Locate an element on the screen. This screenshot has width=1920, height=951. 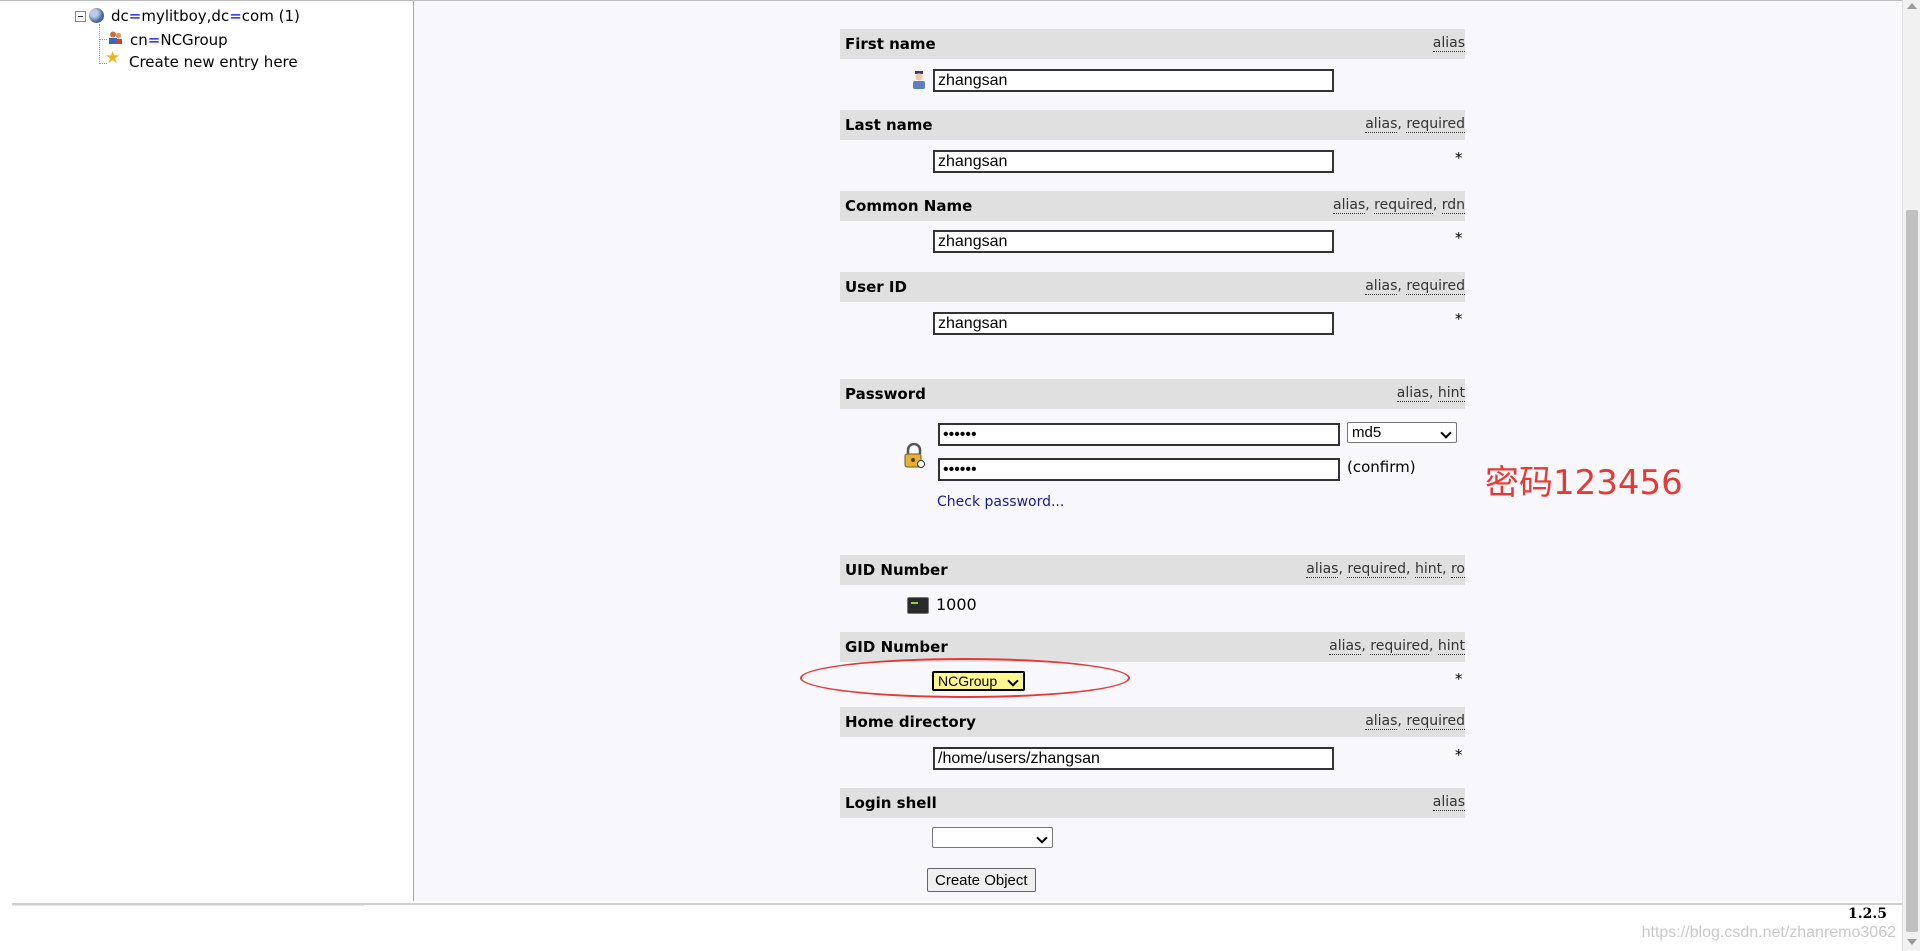
last-name-input is located at coordinates (1133, 161).